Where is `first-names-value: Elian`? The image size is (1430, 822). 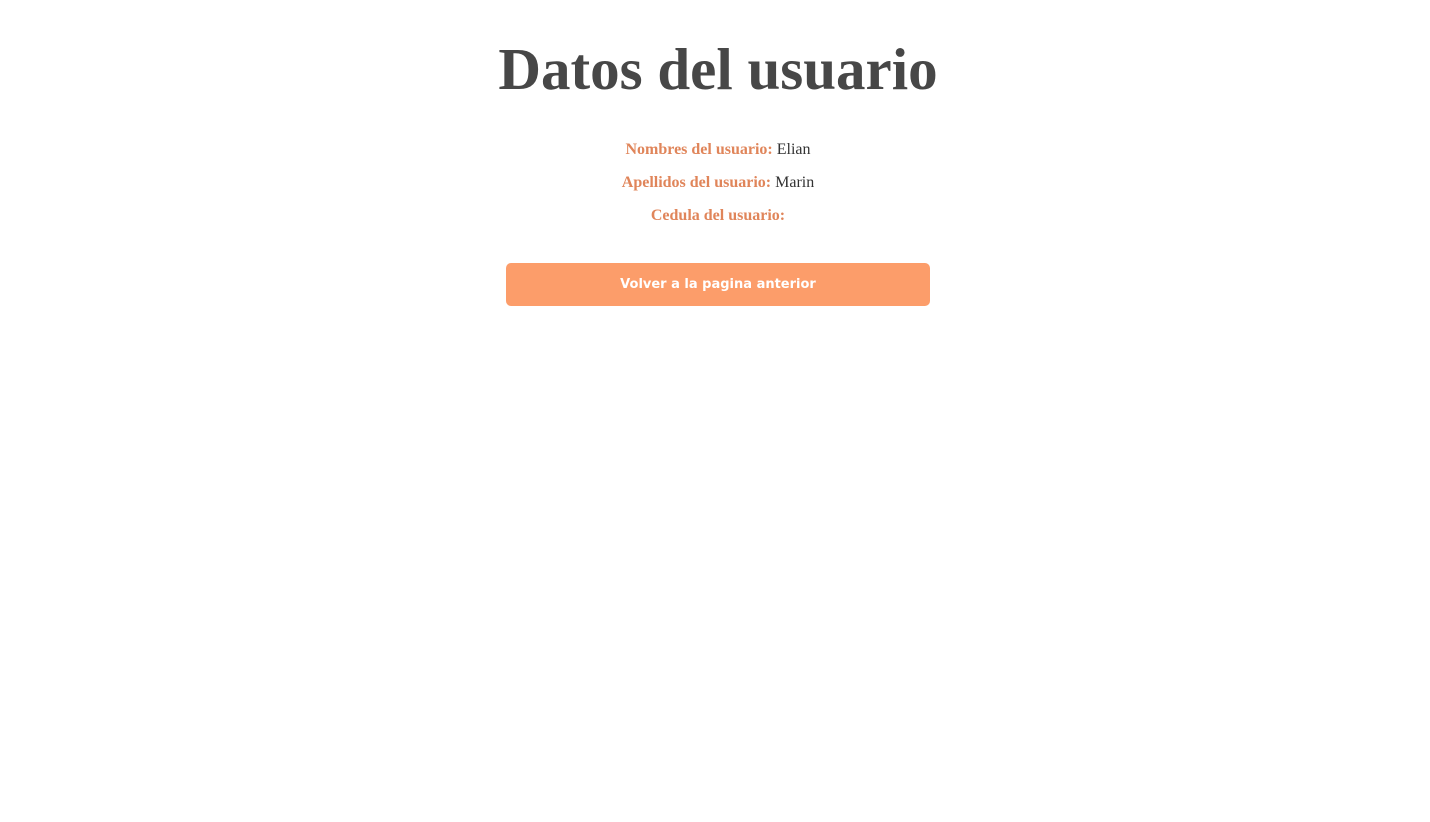
first-names-value: Elian is located at coordinates (793, 149).